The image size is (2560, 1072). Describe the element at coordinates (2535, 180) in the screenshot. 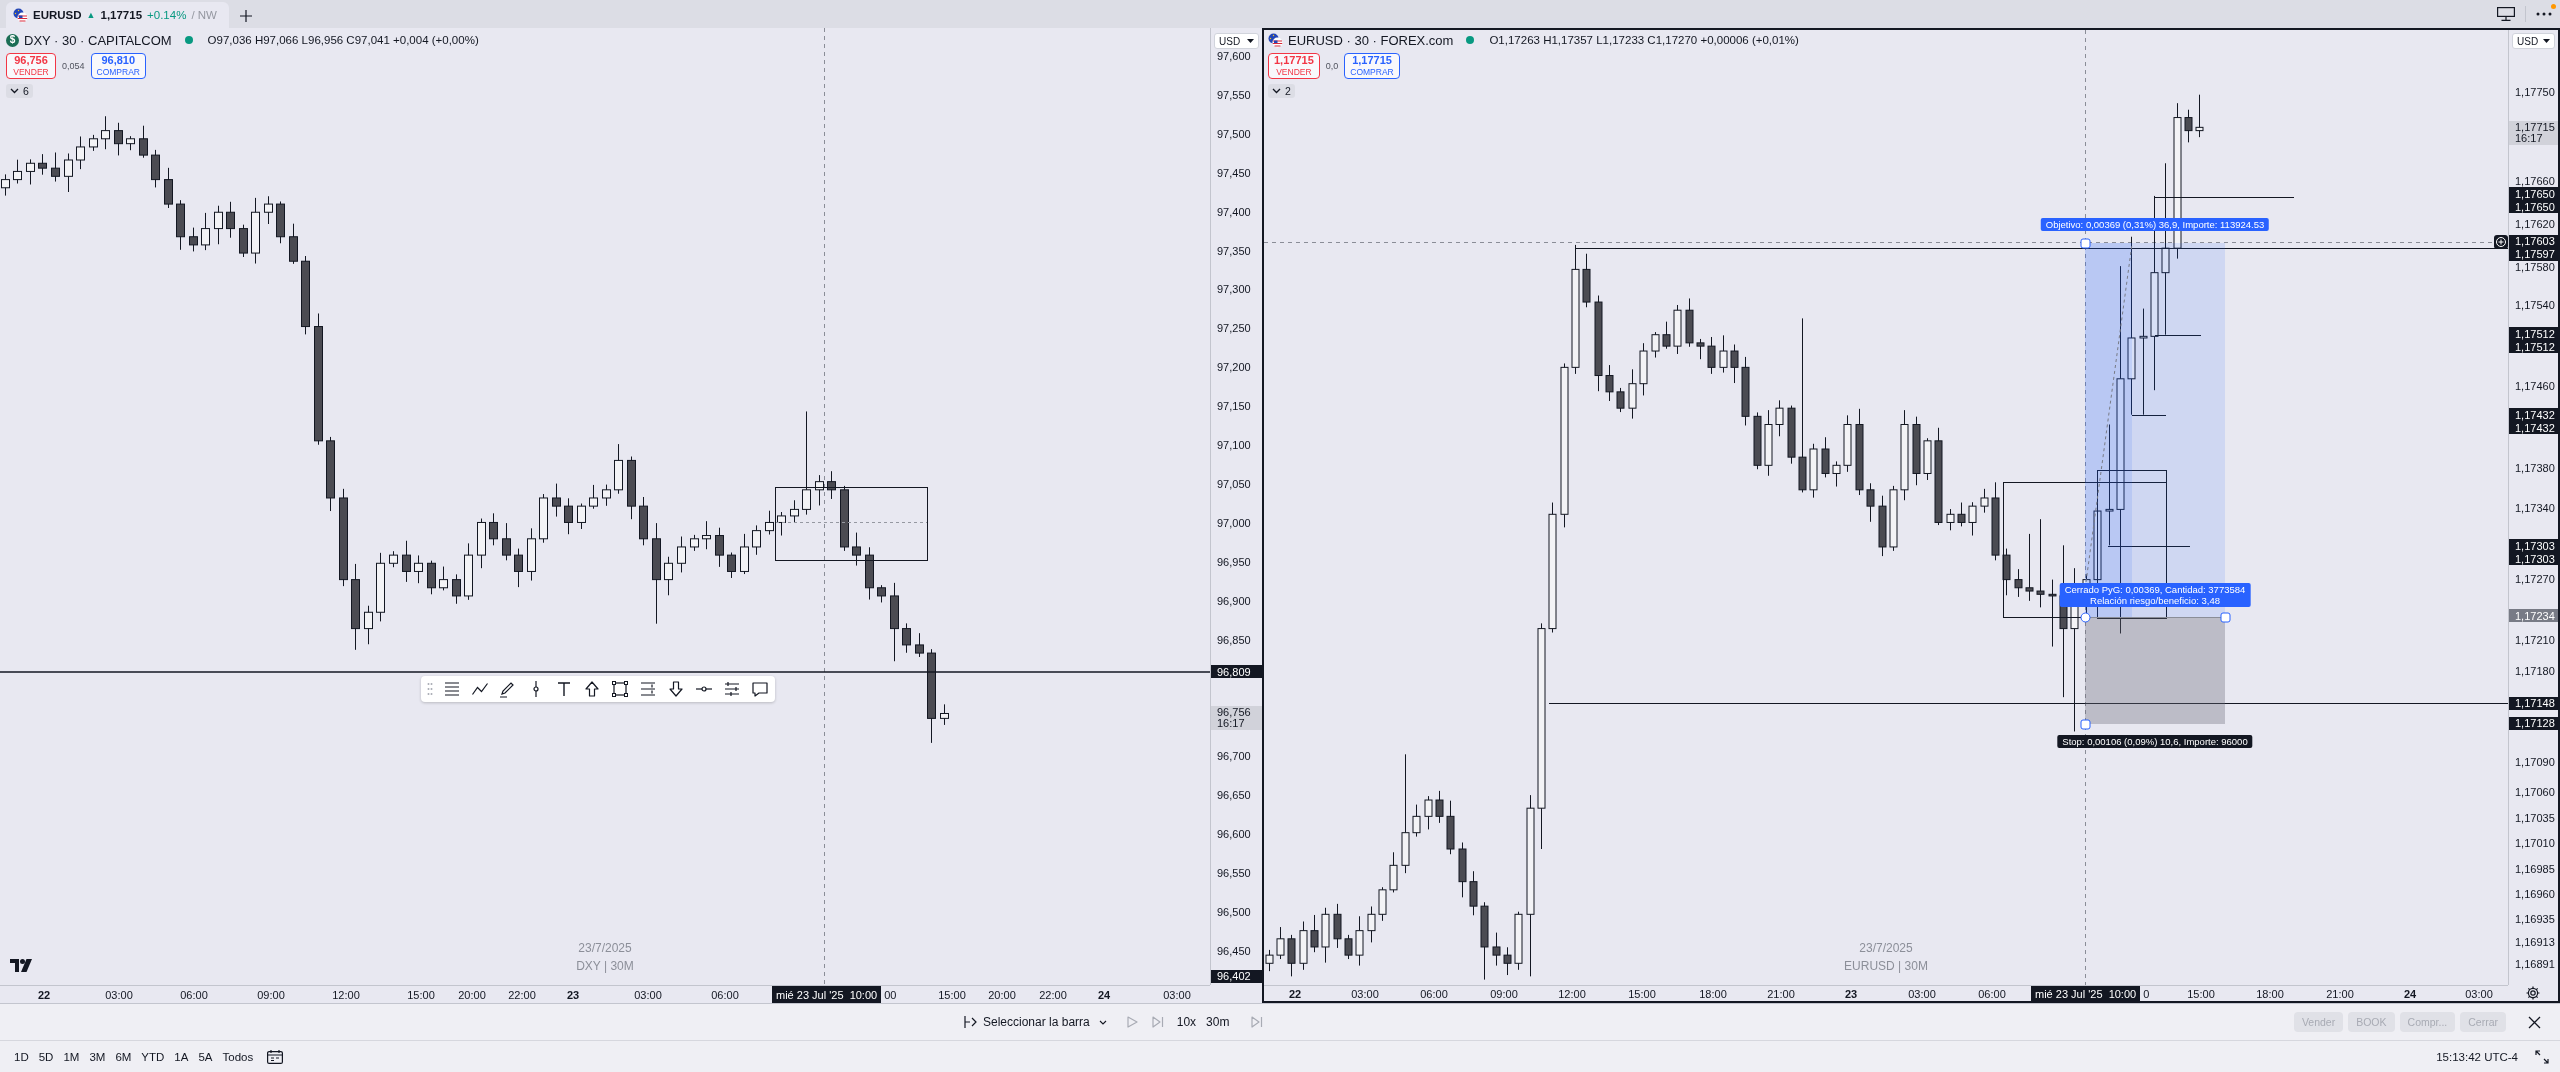

I see `price-label: 1,17660` at that location.